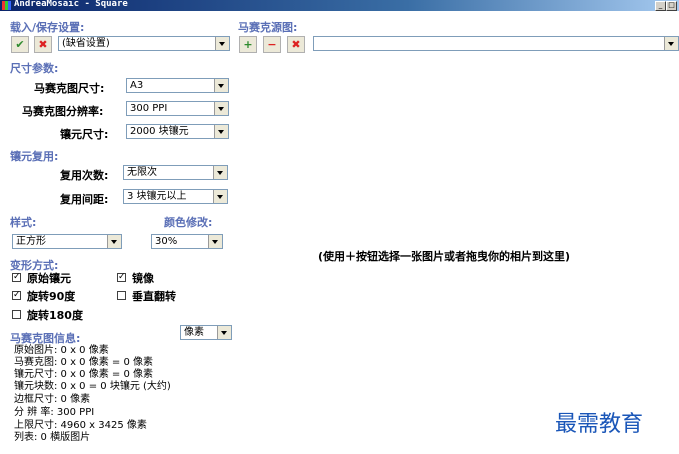 The height and width of the screenshot is (454, 679). I want to click on color-mod-heading: 颜色修改:, so click(188, 222).